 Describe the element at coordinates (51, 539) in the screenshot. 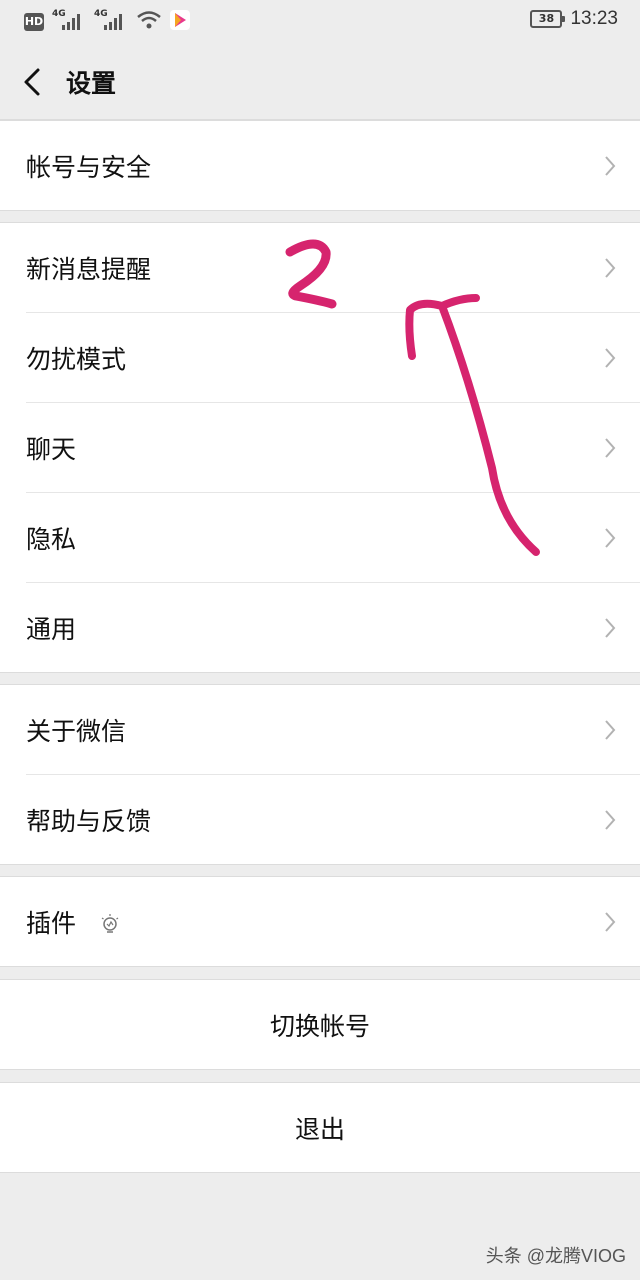

I see `settings-item-label: 隐私` at that location.